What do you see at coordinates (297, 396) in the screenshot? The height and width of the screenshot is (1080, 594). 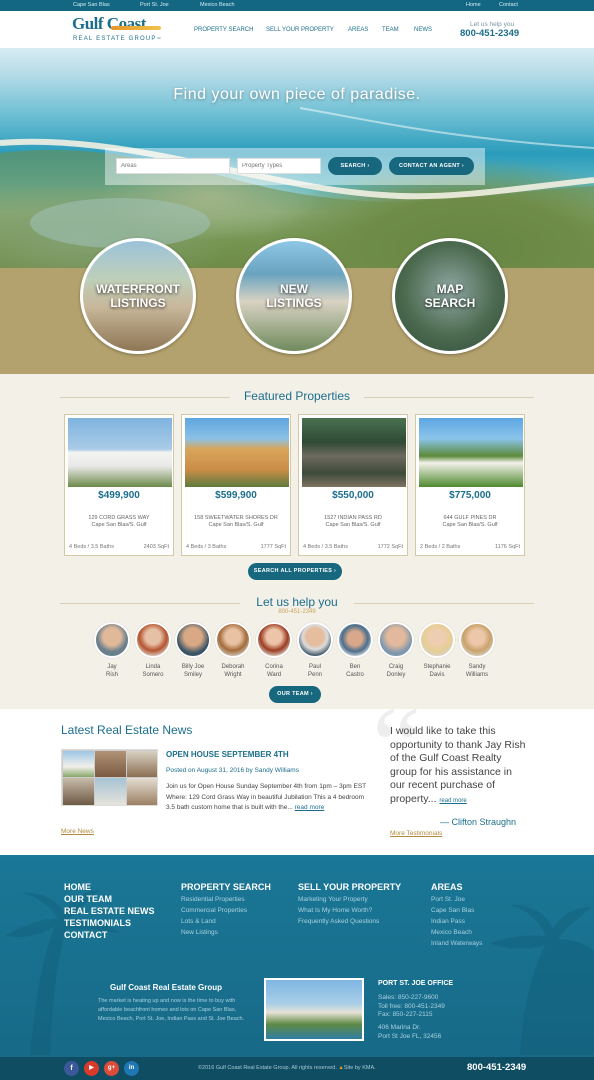 I see `featured-title: Featured Properties` at bounding box center [297, 396].